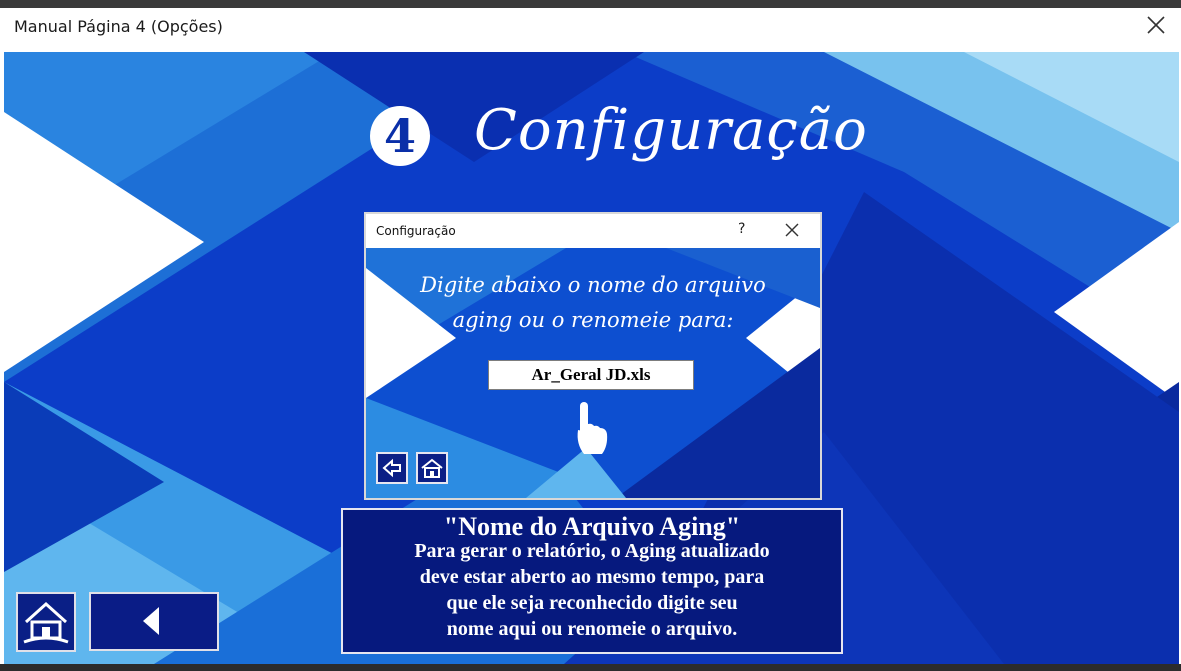 This screenshot has width=1181, height=671. What do you see at coordinates (592, 629) in the screenshot?
I see `info-line: nome aqui ou renomeie o arquivo.` at bounding box center [592, 629].